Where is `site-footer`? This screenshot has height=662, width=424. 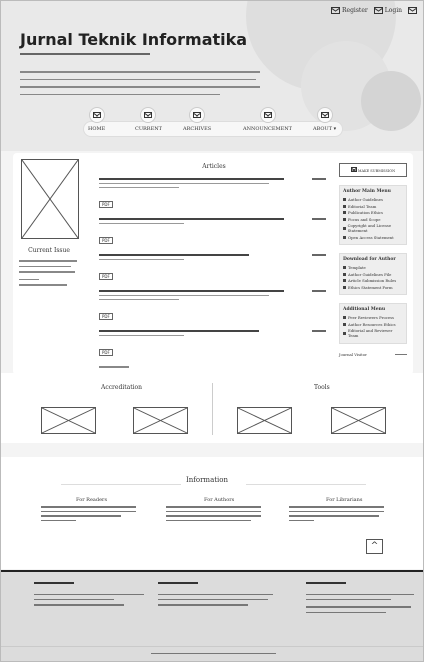
site-footer is located at coordinates (212, 615).